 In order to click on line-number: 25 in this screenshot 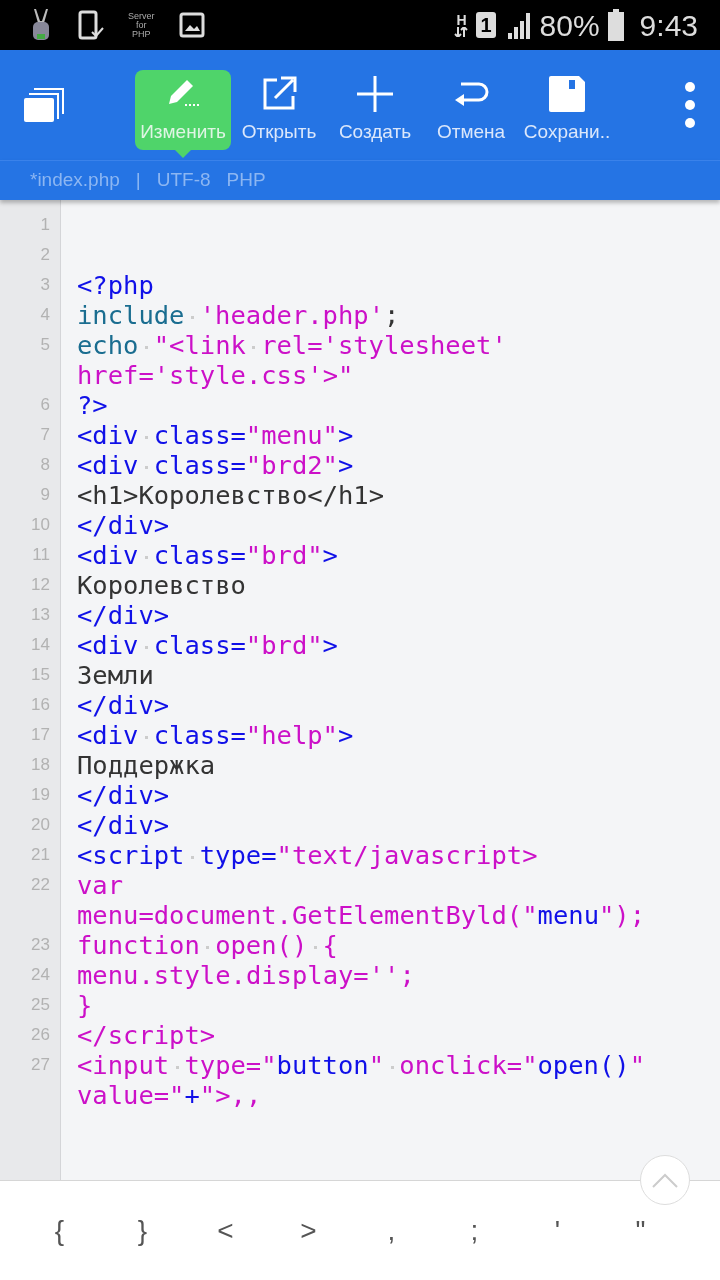, I will do `click(40, 1005)`.